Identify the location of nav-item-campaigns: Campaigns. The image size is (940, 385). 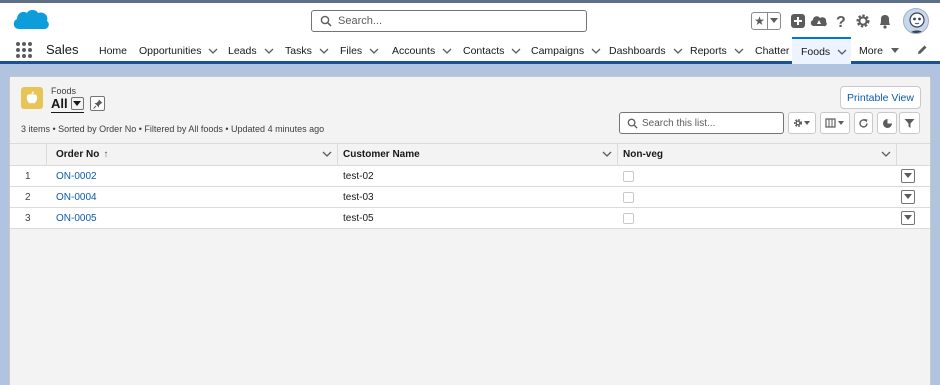
(566, 50).